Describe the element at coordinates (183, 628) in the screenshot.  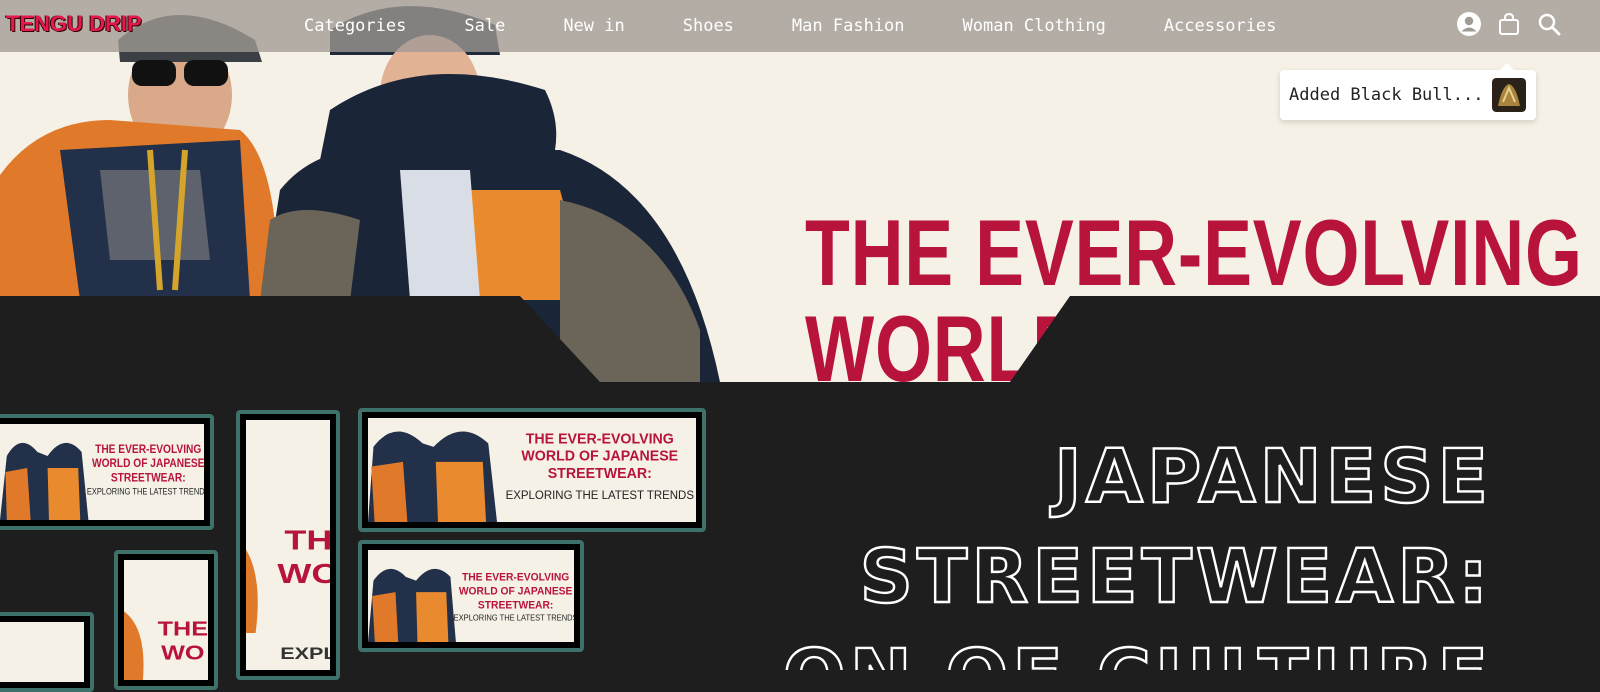
I see `thumb-narrow-line3: THE` at that location.